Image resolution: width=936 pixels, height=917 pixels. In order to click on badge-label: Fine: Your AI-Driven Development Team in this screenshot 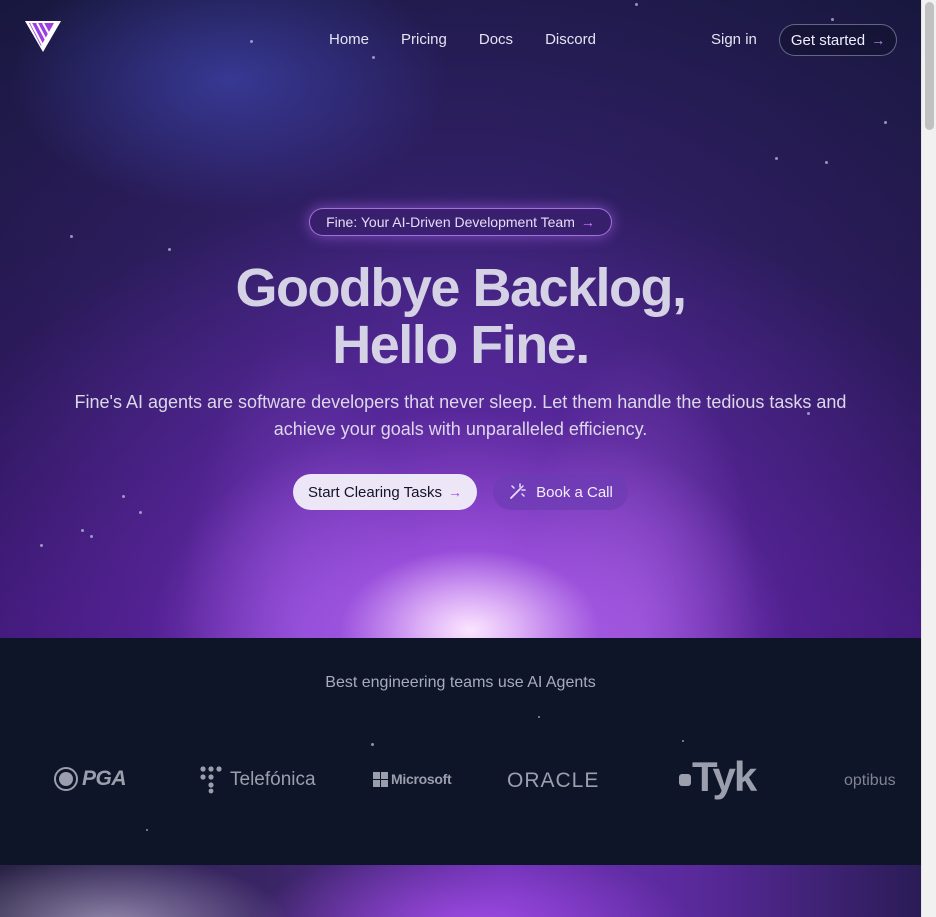, I will do `click(450, 222)`.